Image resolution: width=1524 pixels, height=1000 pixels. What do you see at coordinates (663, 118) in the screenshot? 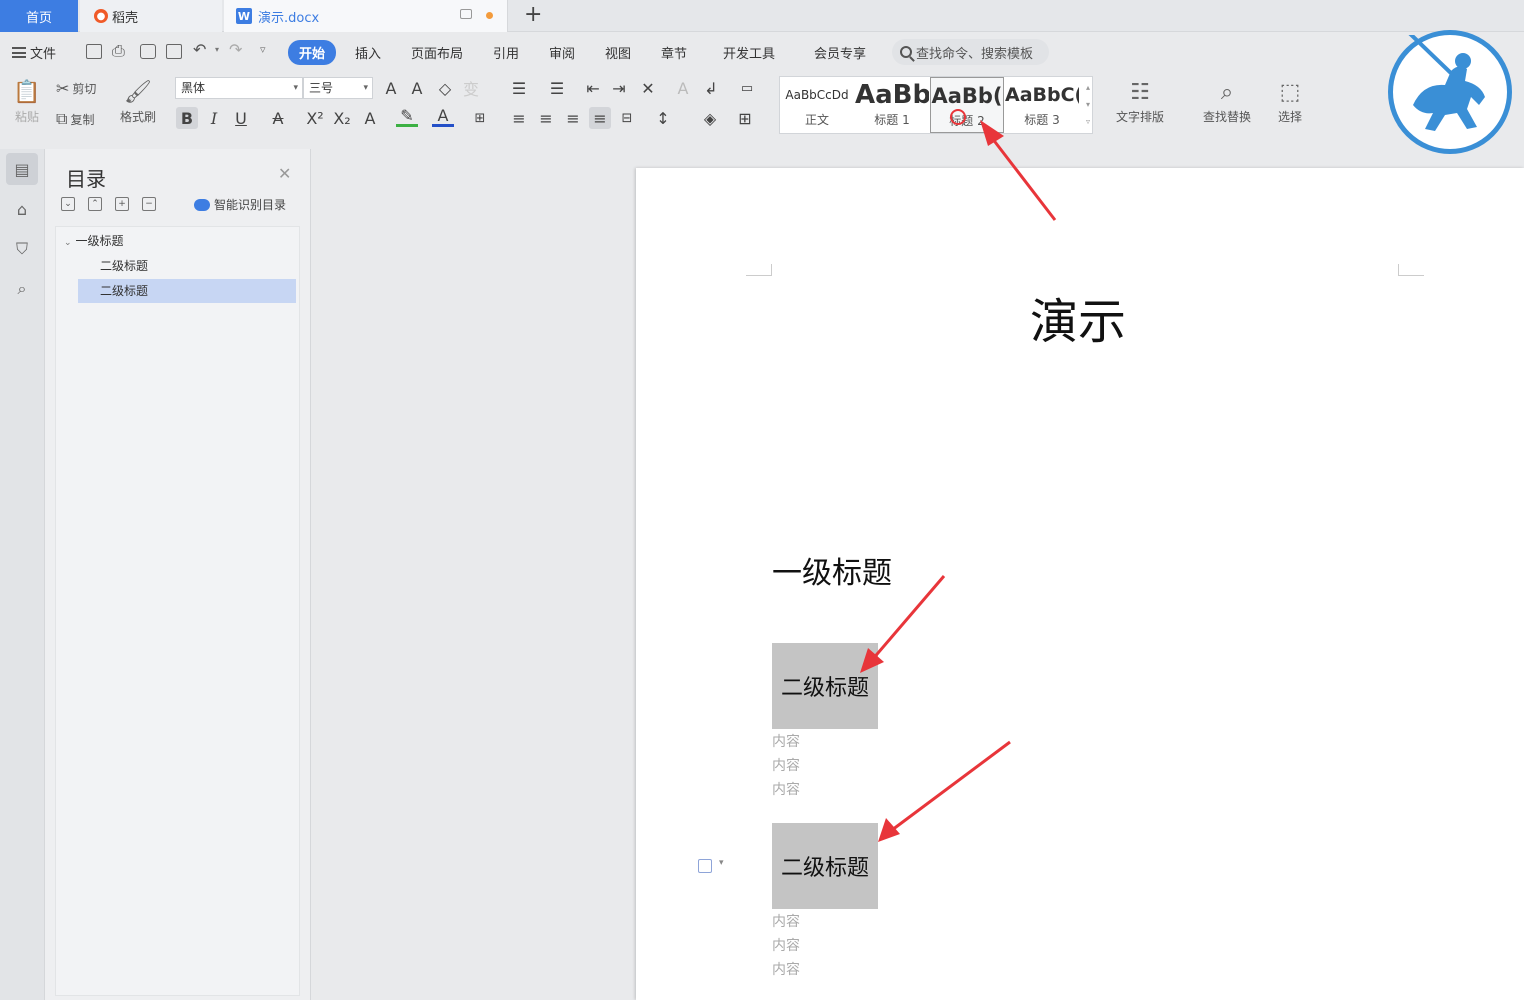
I see `line-spacing-icon: ↕` at bounding box center [663, 118].